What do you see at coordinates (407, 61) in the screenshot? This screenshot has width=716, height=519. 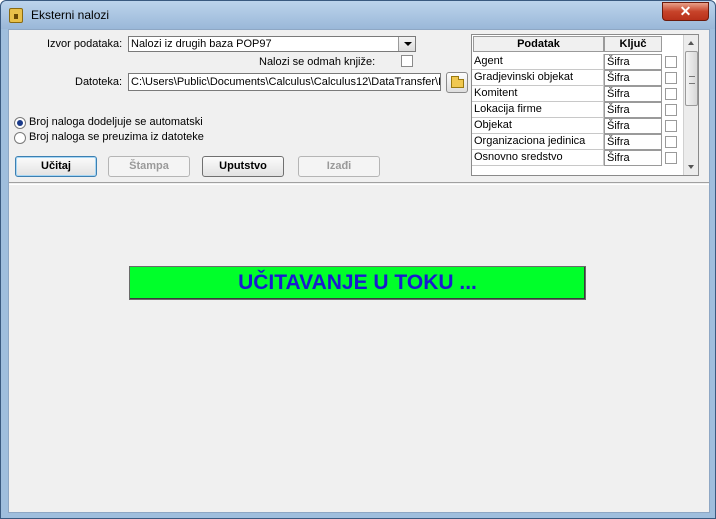 I see `post-immediately-checkbox` at bounding box center [407, 61].